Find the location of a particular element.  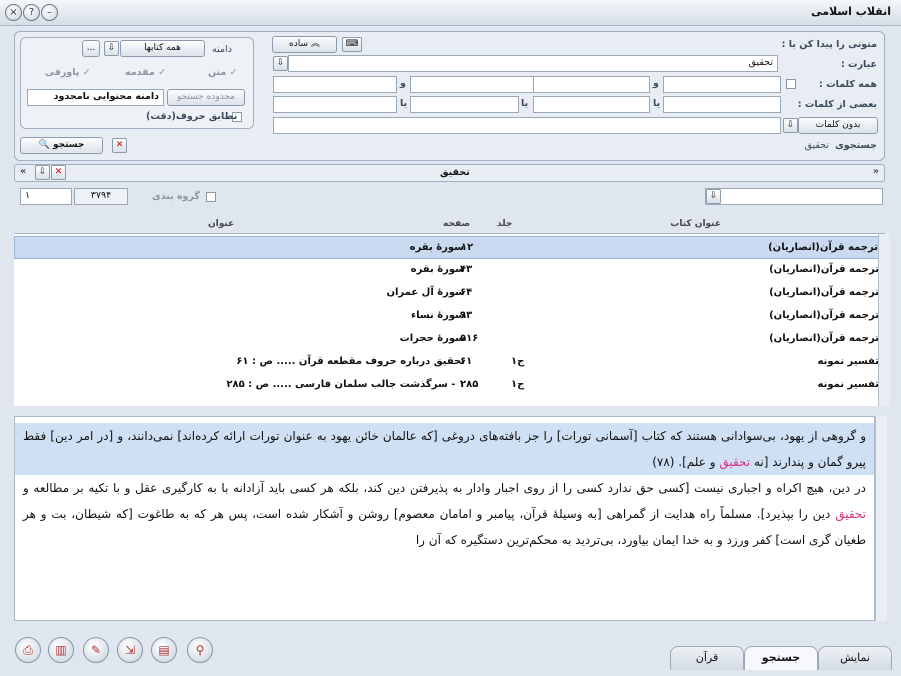

exact-match-label: تطابق حروف(دقت) is located at coordinates (192, 116).